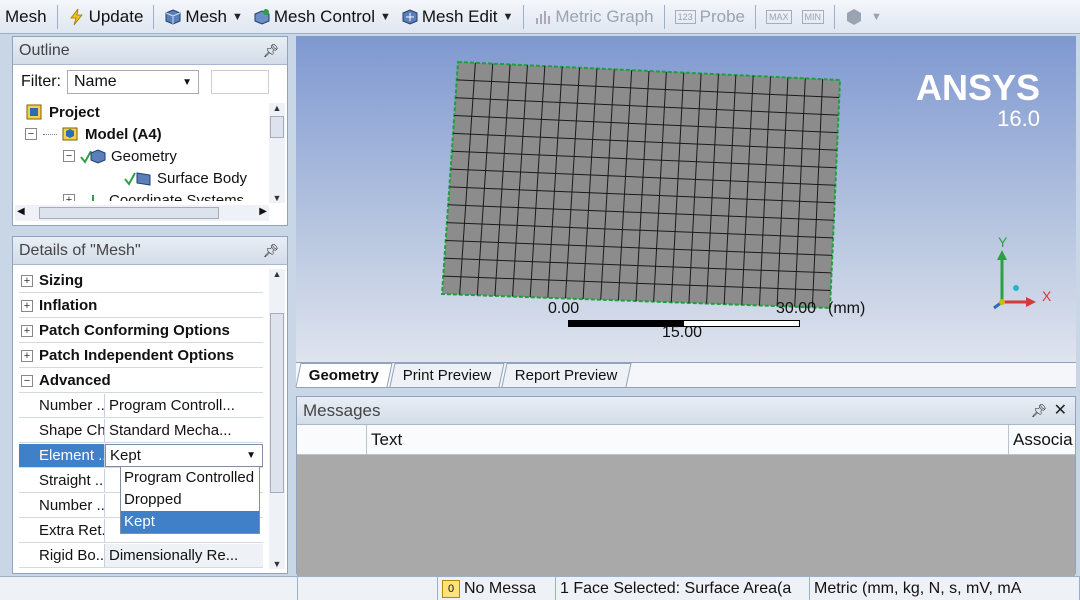  I want to click on unit-system-status: Metric (mm, kg, N, s, mV, mA, so click(945, 588).